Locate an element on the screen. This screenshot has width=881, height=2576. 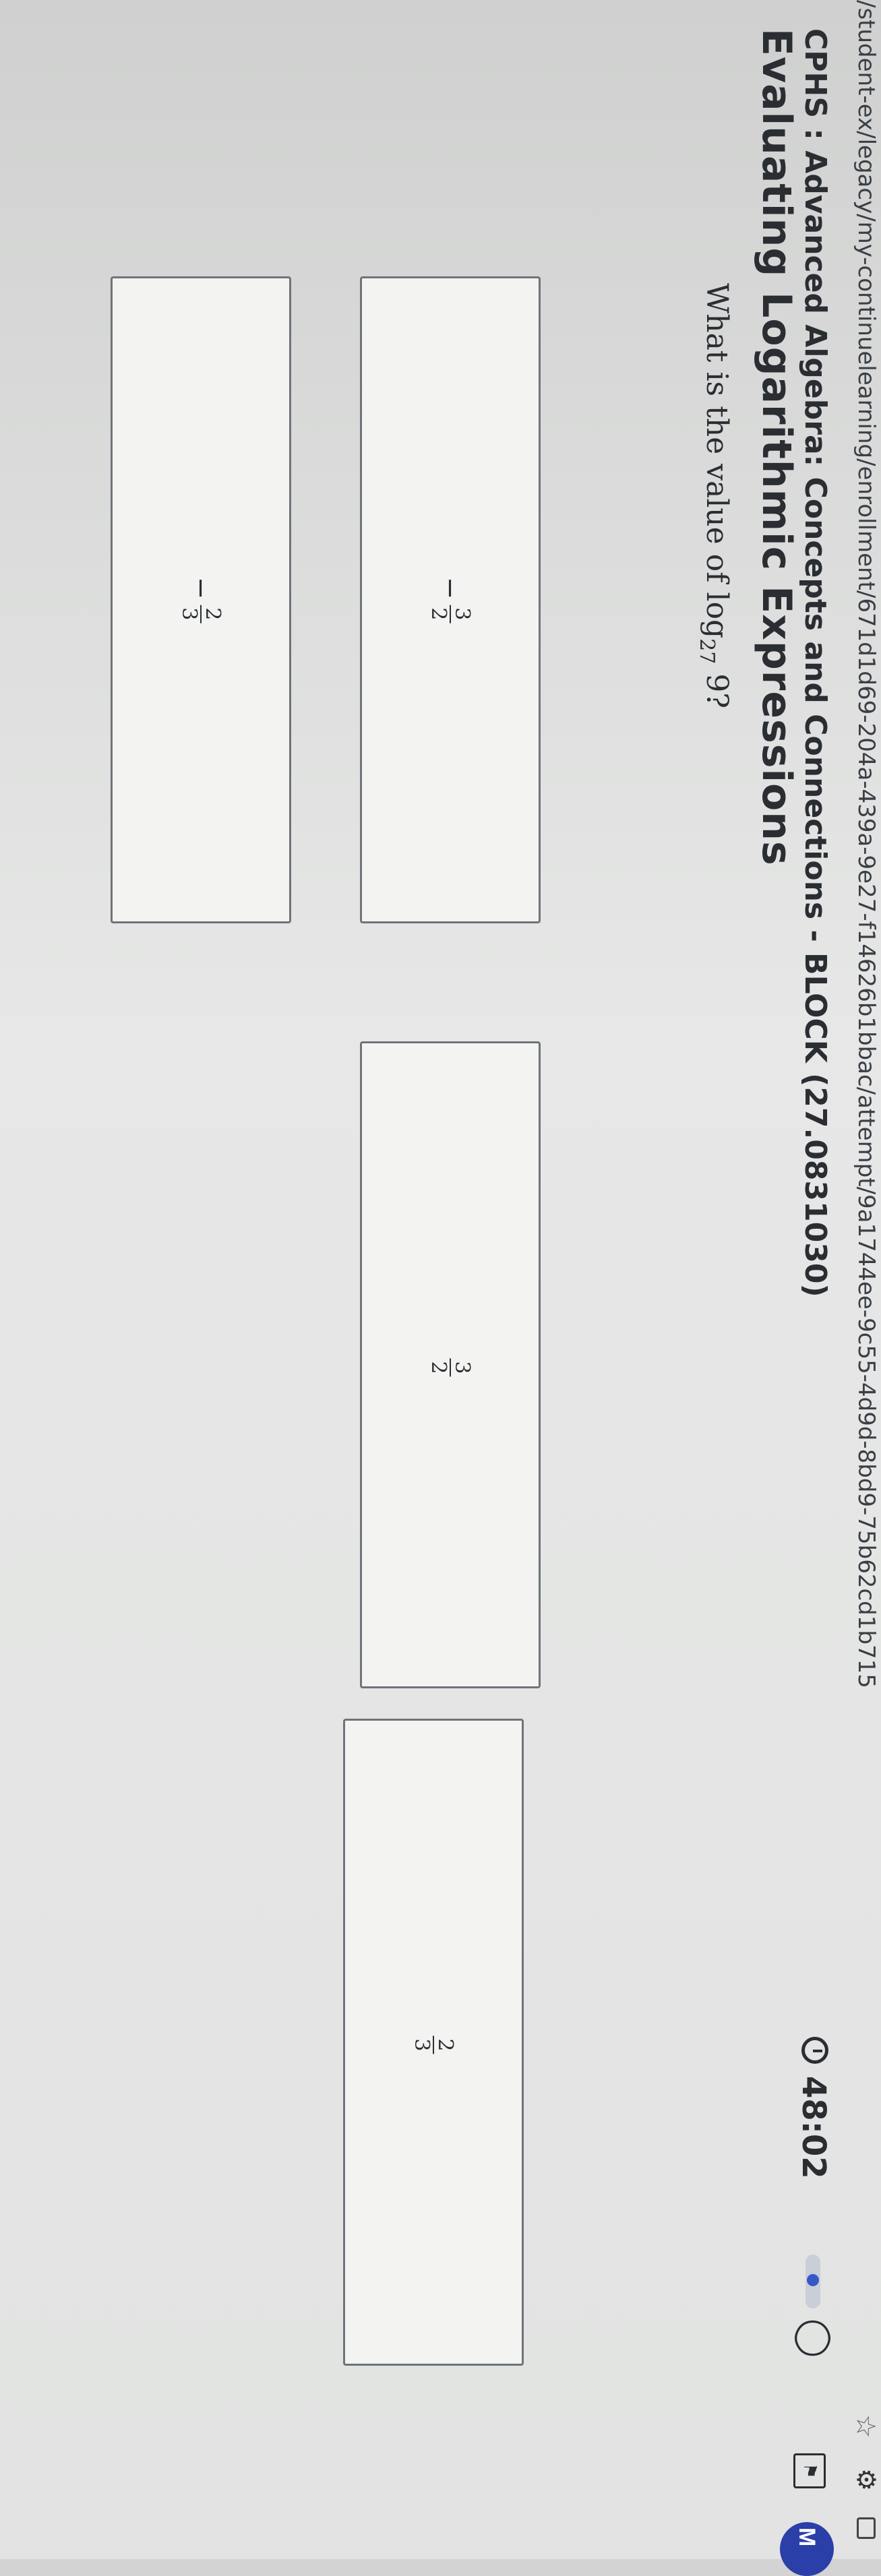
choice-a-denominator: 2 is located at coordinates (439, 614).